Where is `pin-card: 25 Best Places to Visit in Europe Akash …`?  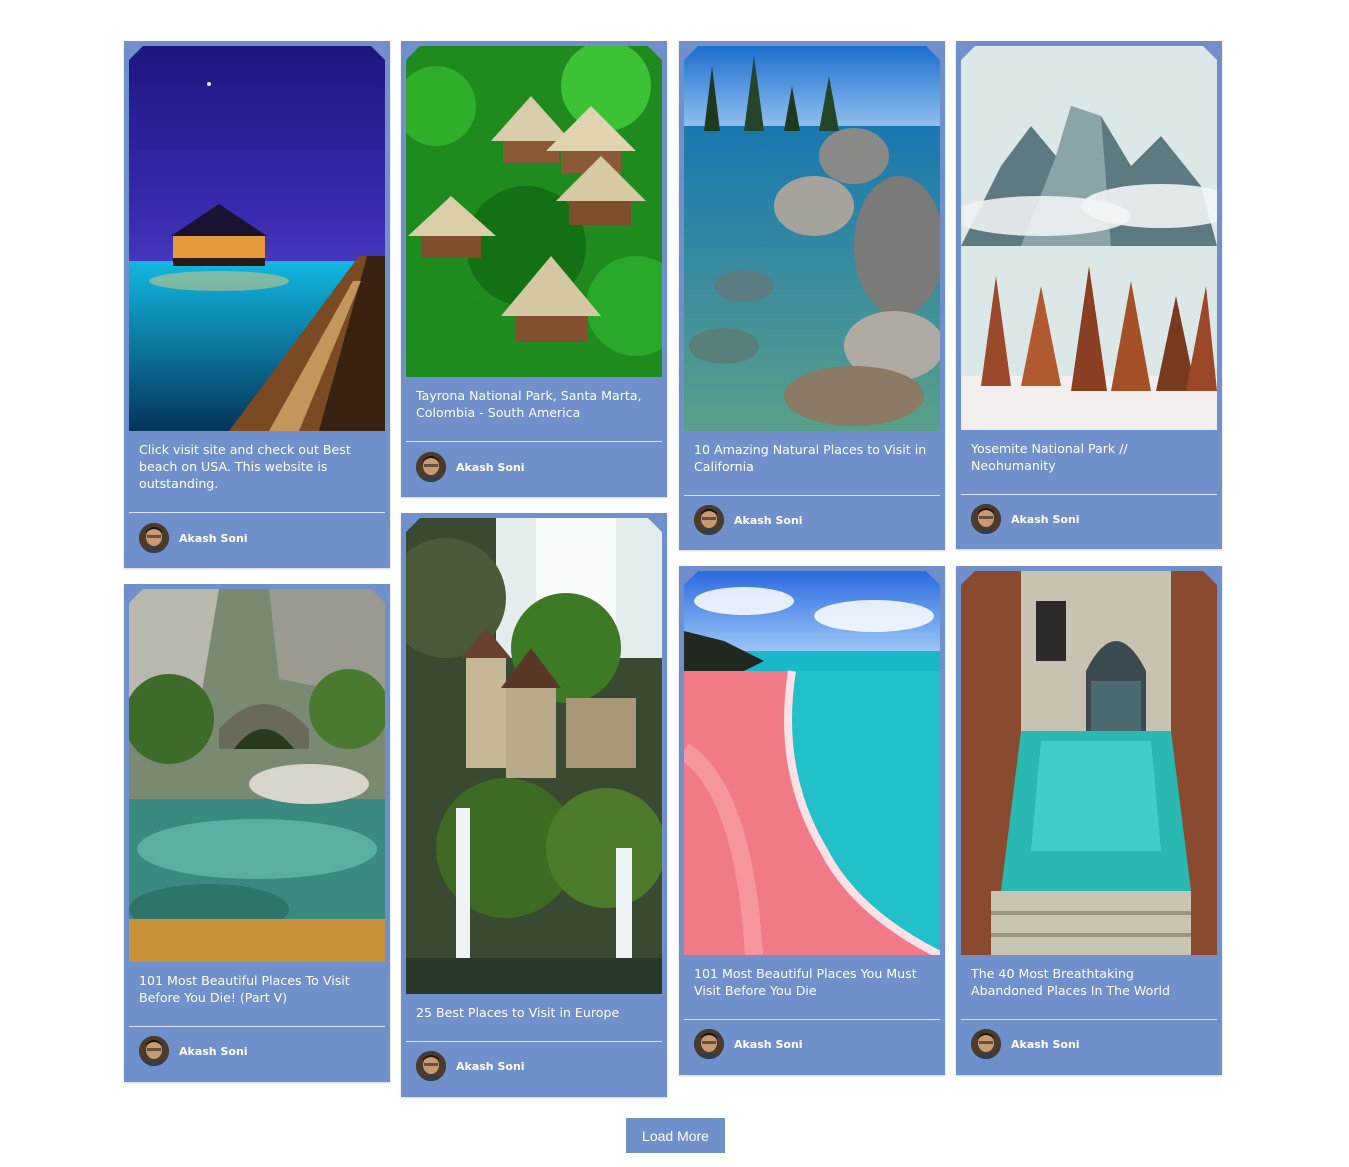 pin-card: 25 Best Places to Visit in Europe Akash … is located at coordinates (534, 805).